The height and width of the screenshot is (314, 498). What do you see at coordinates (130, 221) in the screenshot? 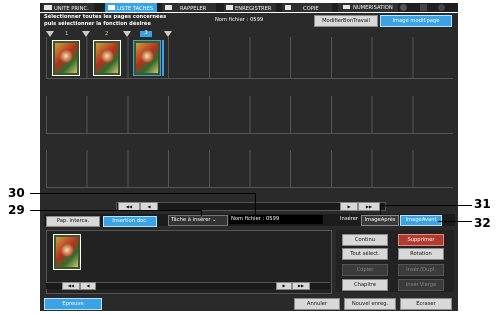
I see `tab-insert-document: Insertion doc.` at bounding box center [130, 221].